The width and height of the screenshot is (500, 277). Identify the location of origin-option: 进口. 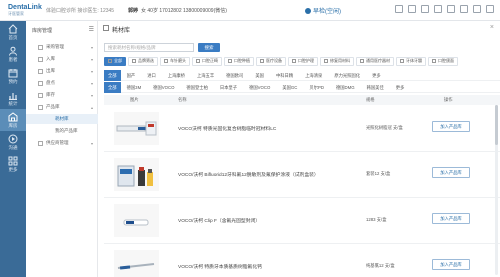
(151, 75).